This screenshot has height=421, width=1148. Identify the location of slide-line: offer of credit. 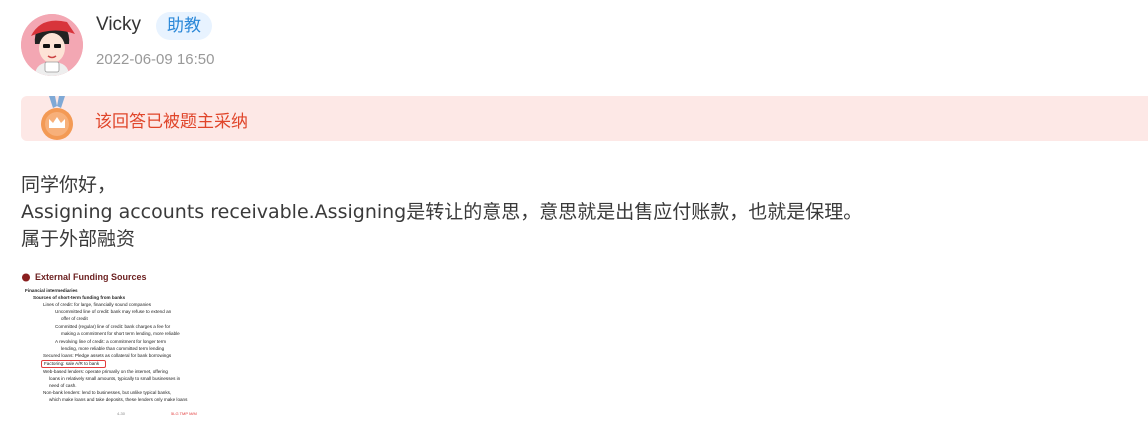
(74, 318).